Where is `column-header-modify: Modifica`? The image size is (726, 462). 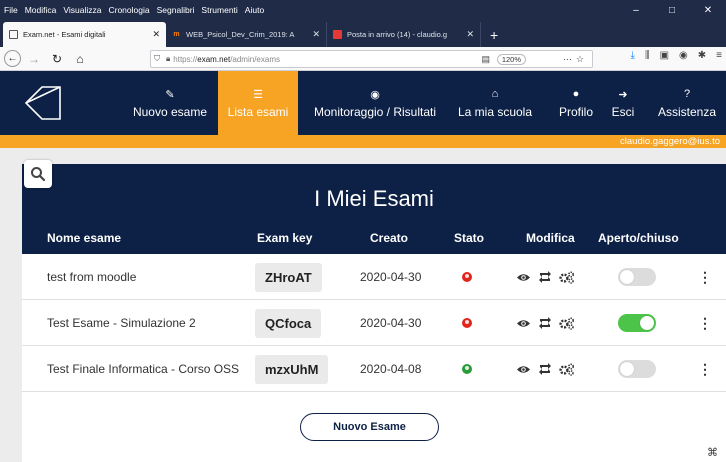 column-header-modify: Modifica is located at coordinates (550, 238).